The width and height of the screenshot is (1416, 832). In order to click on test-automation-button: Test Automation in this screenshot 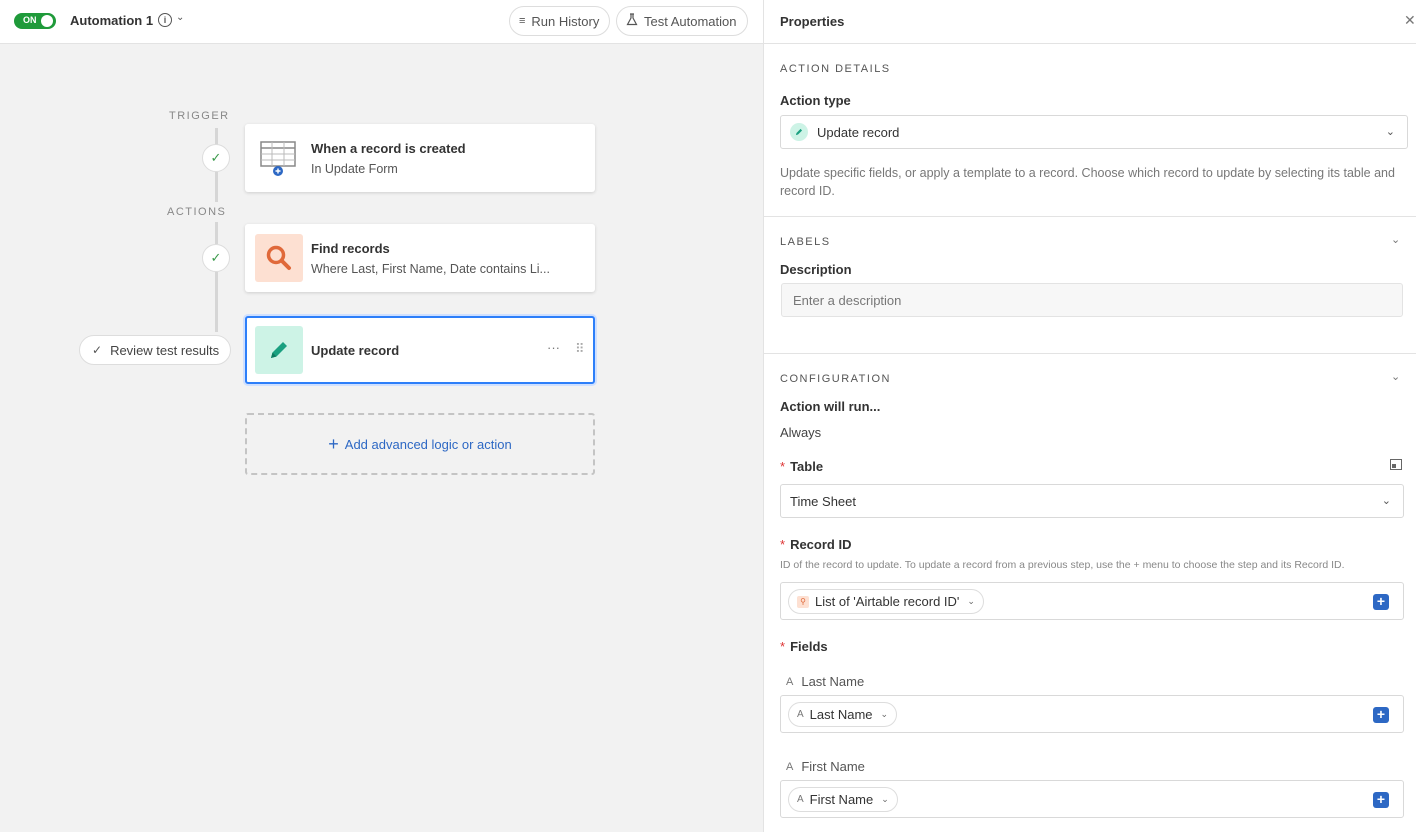, I will do `click(682, 21)`.